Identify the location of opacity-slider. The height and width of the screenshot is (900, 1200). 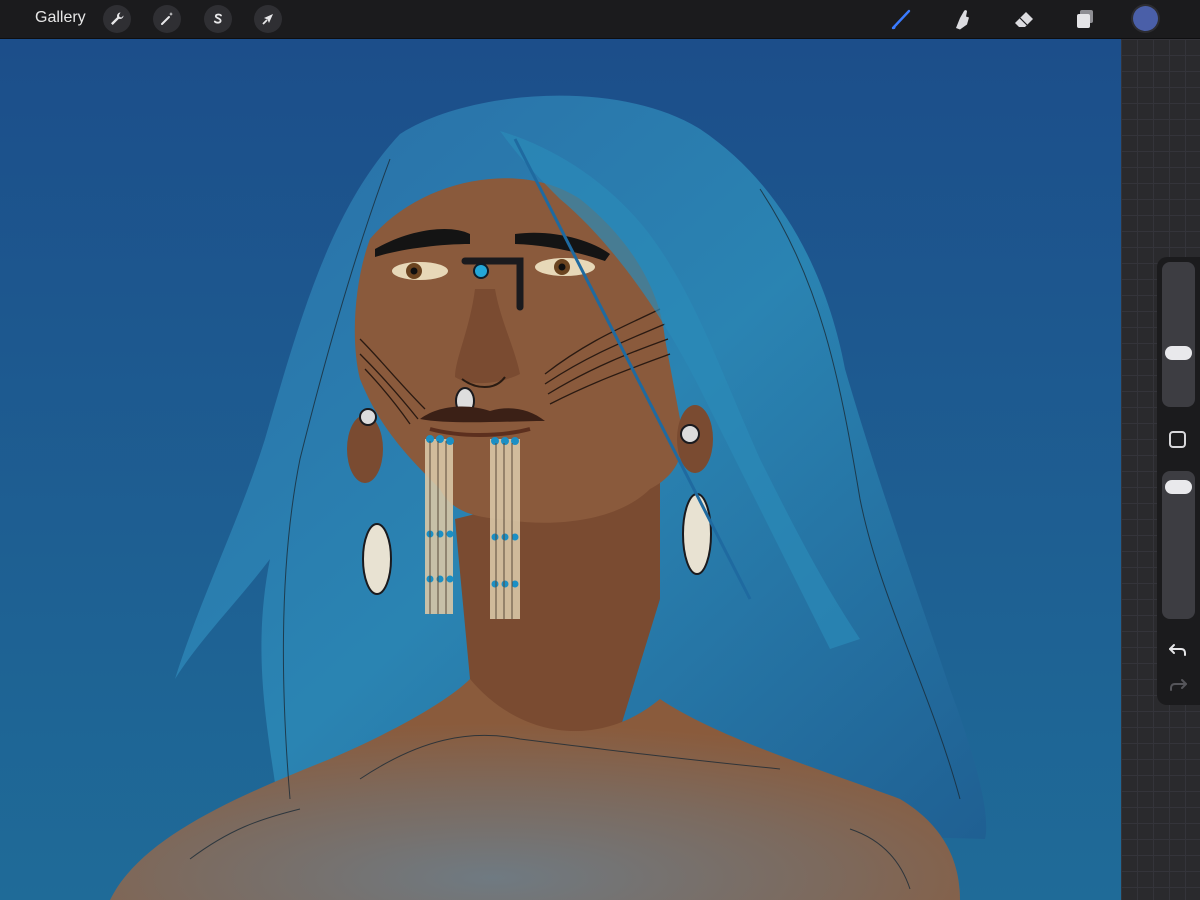
(1178, 545).